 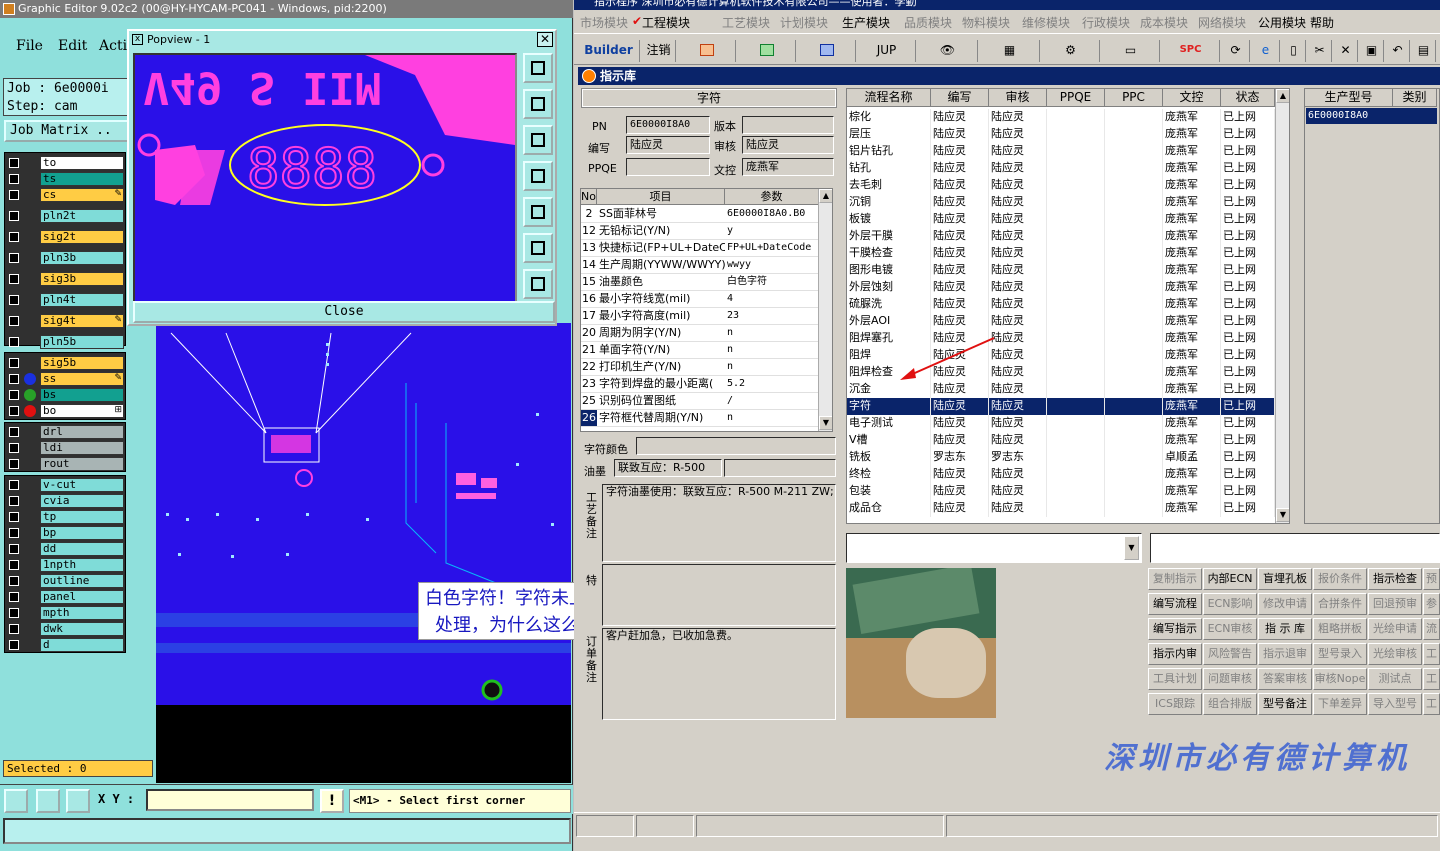 What do you see at coordinates (1061, 304) in the screenshot?
I see `table-row: 硫脲洗 陆应灵 陆应灵 庞燕军 已上网` at bounding box center [1061, 304].